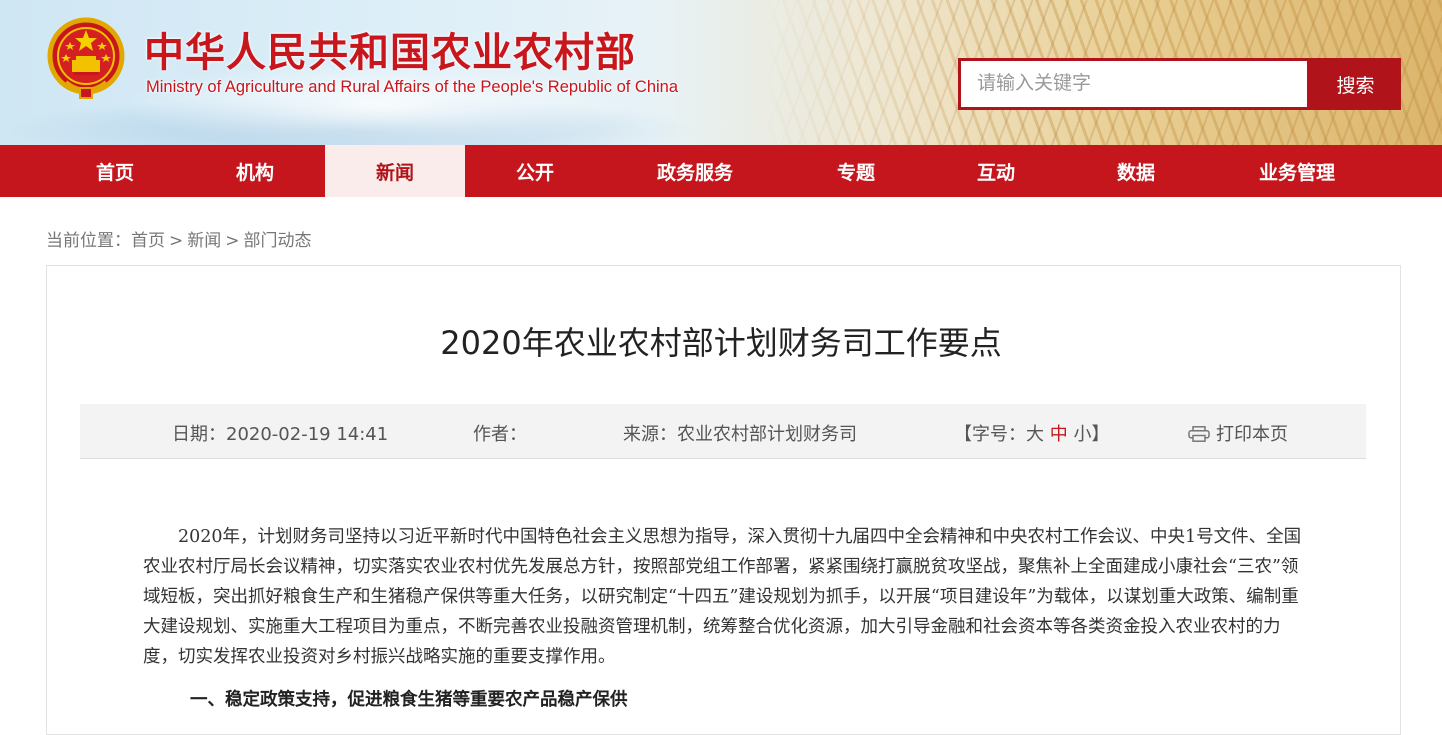 This screenshot has height=735, width=1442. Describe the element at coordinates (148, 241) in the screenshot. I see `breadcrumb-item-home: 首页` at that location.